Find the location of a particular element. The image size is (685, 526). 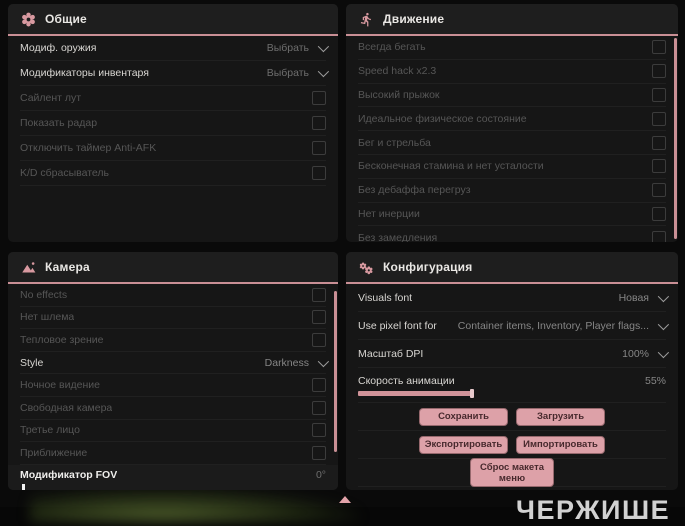

gear-icon is located at coordinates (28, 19).